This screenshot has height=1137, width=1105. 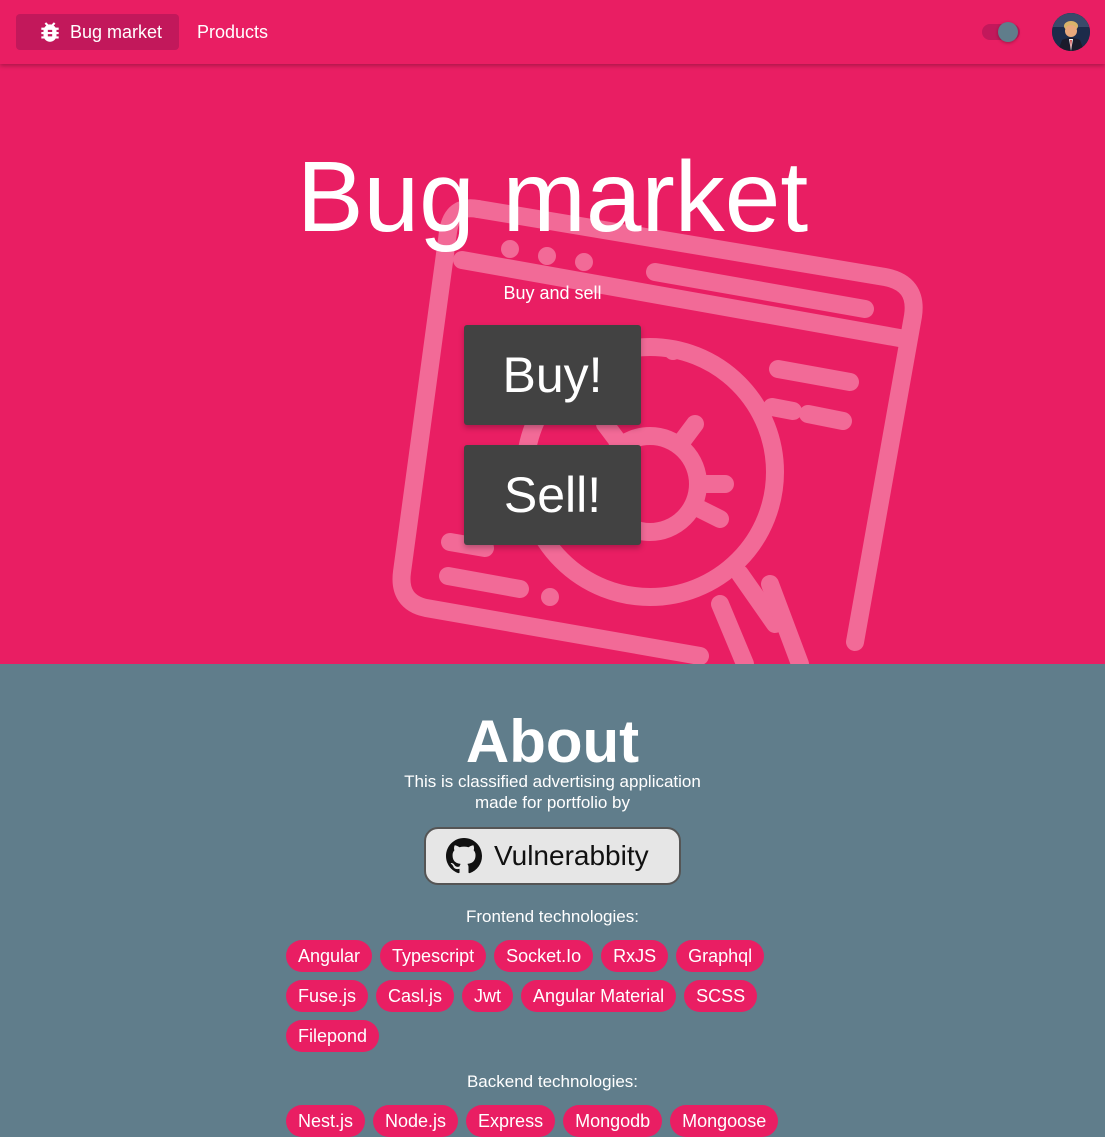 I want to click on backend-label: Backend technologies:, so click(x=552, y=1081).